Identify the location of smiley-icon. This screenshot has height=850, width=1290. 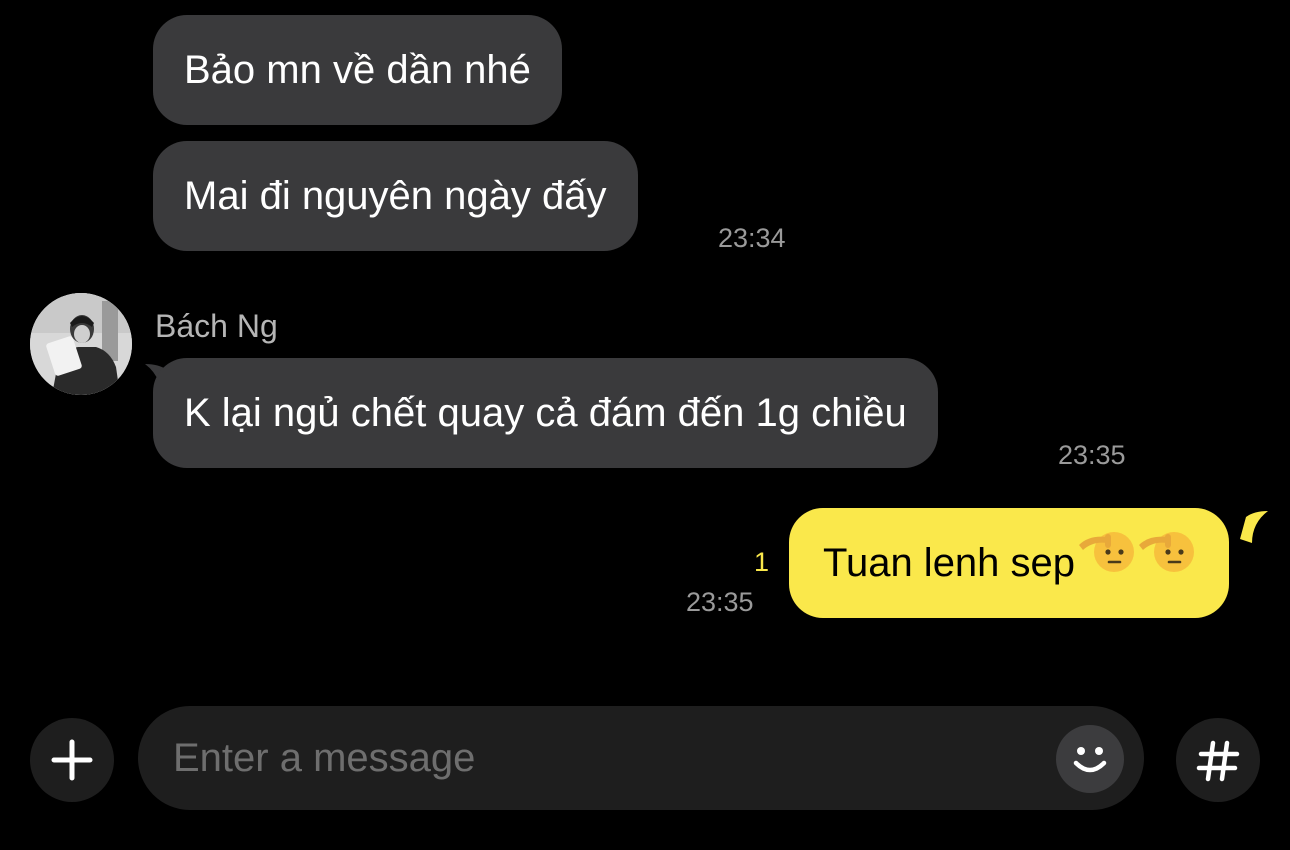
(1090, 760).